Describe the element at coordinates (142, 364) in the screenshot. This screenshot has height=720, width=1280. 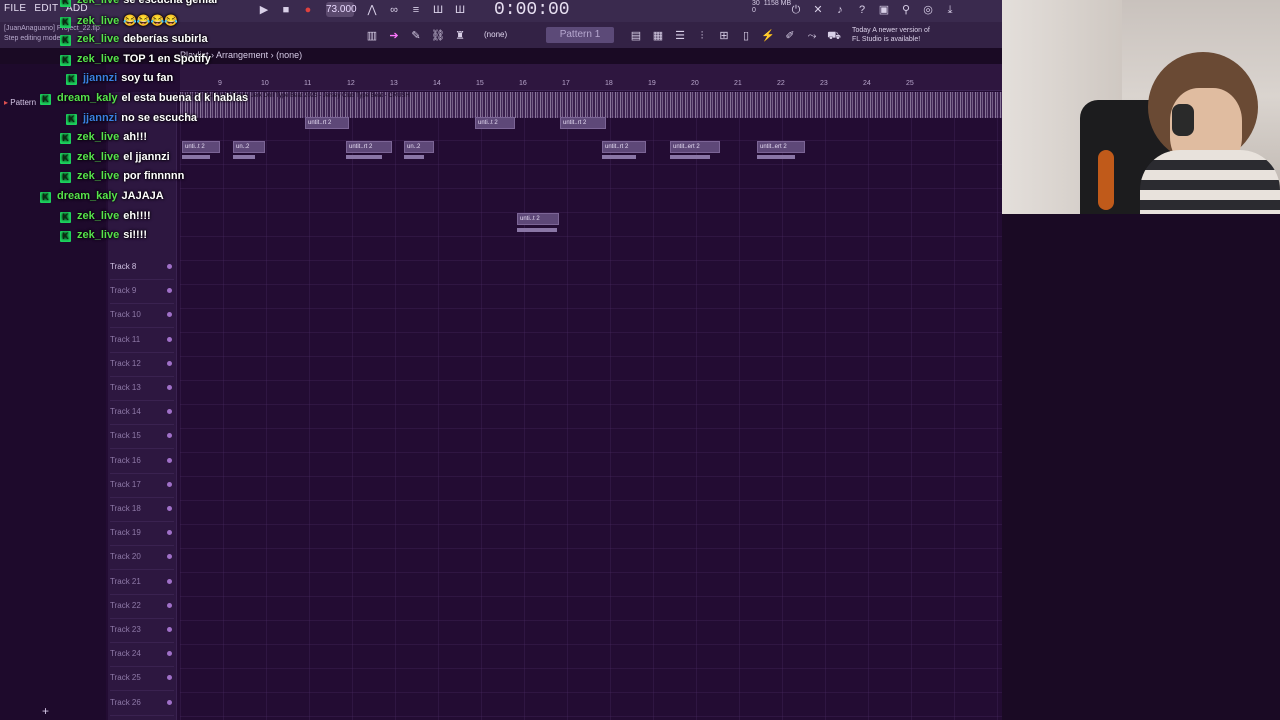
I see `track-header: Track 12` at that location.